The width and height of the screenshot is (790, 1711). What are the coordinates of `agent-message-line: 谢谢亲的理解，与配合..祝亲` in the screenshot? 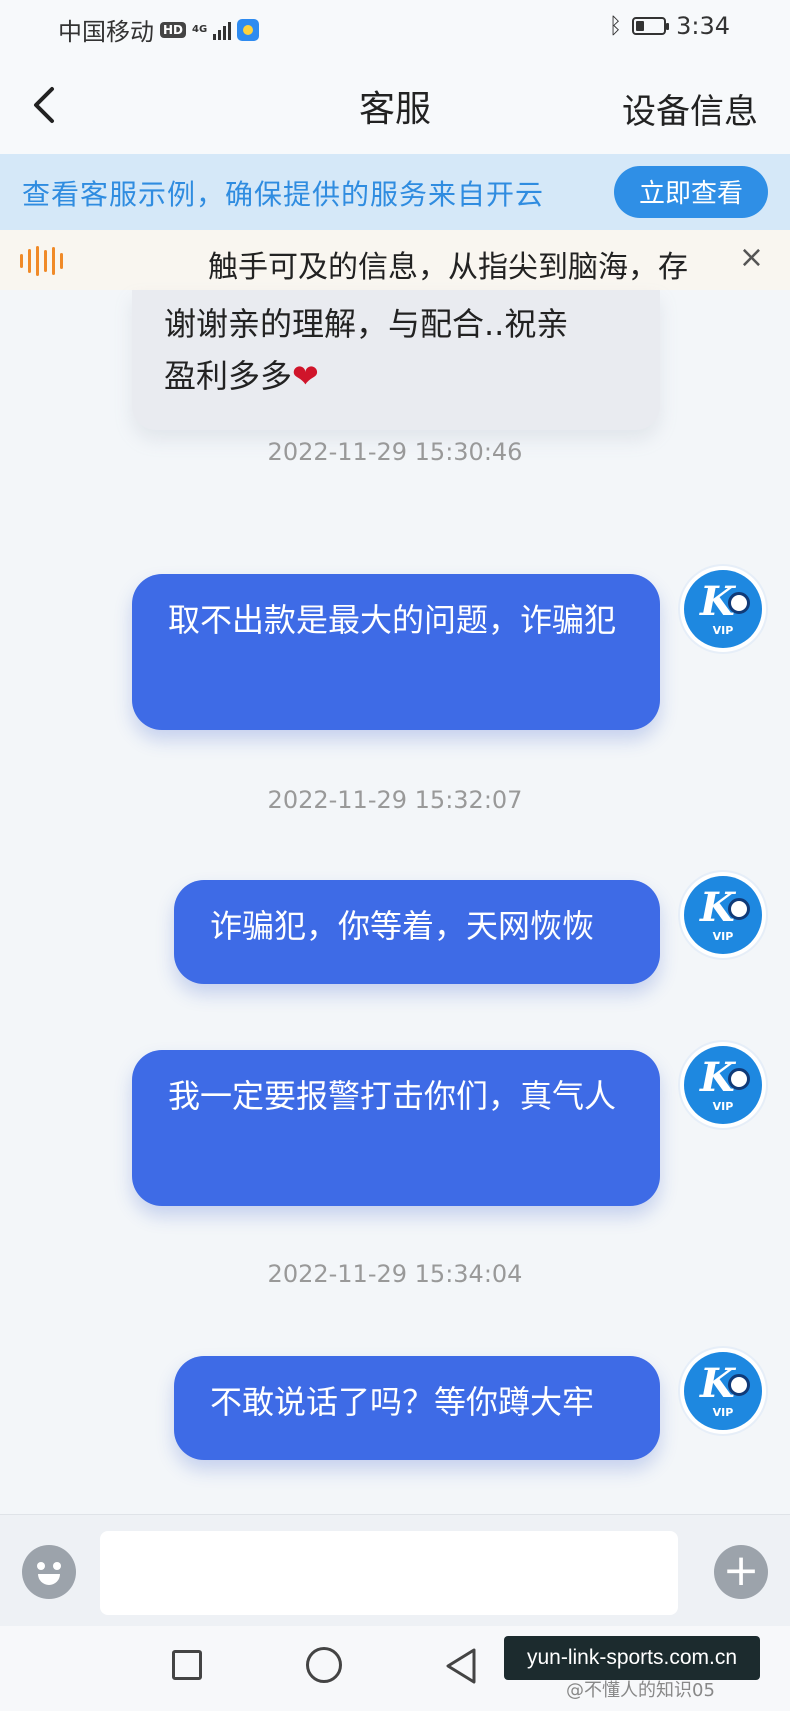 It's located at (366, 324).